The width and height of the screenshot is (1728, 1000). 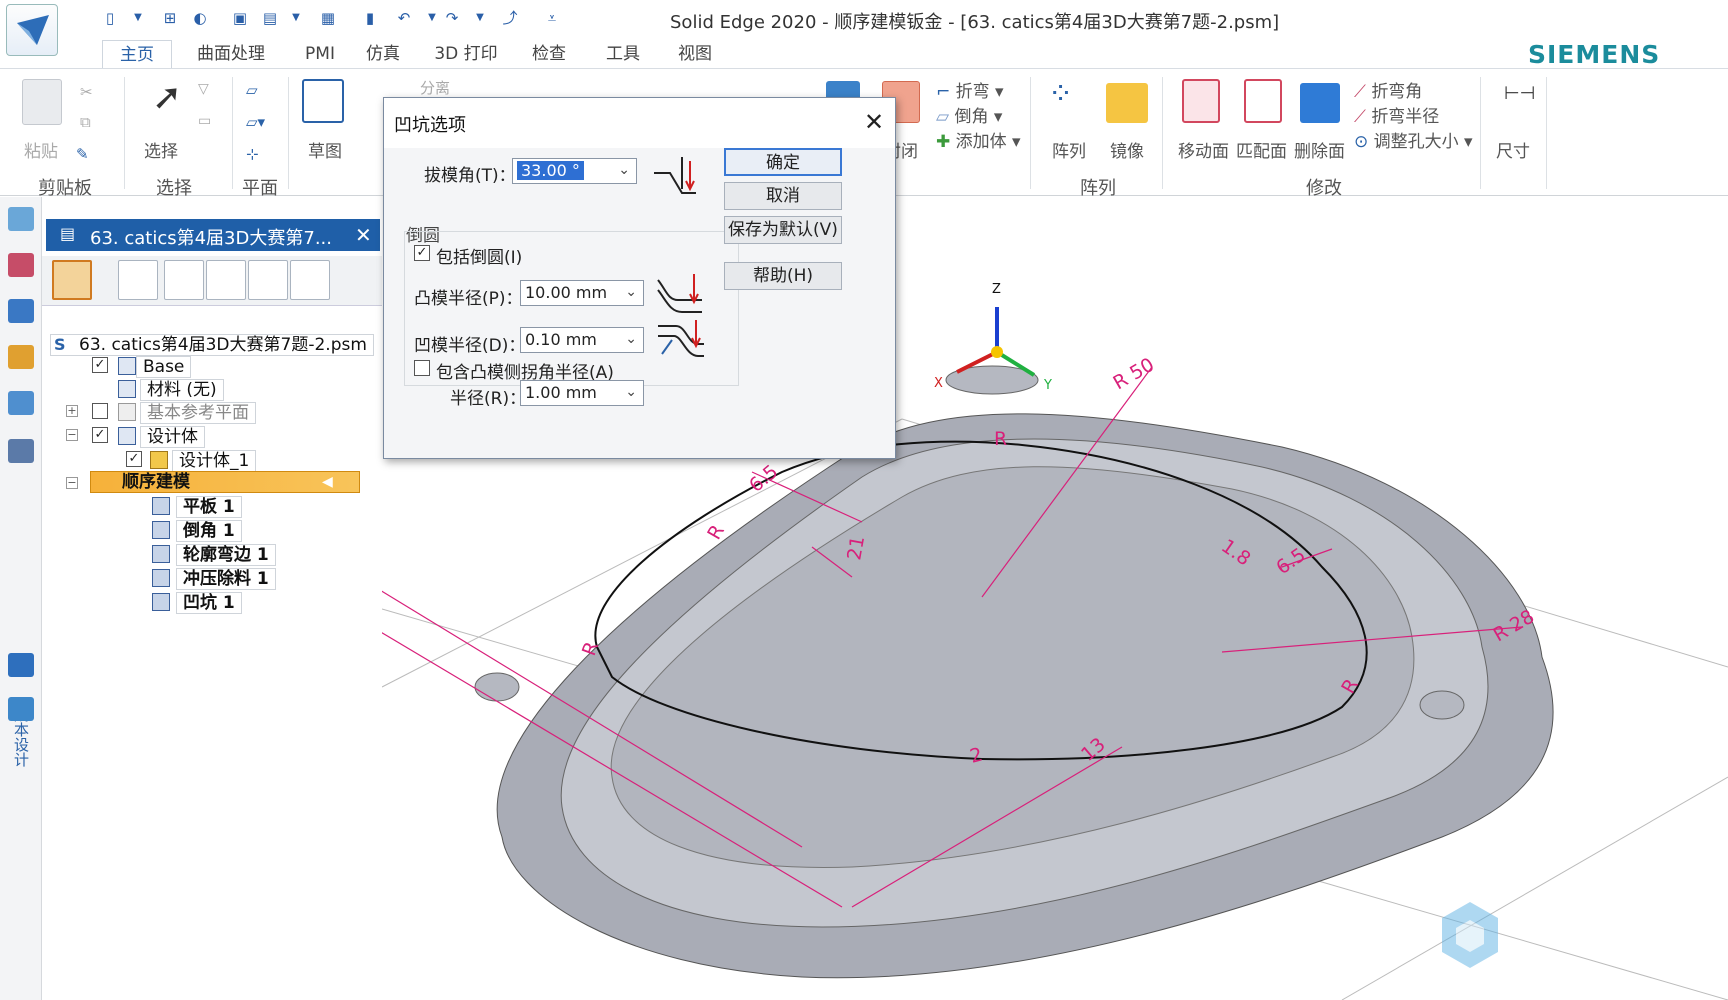 What do you see at coordinates (21, 219) in the screenshot?
I see `pathfinder-icon` at bounding box center [21, 219].